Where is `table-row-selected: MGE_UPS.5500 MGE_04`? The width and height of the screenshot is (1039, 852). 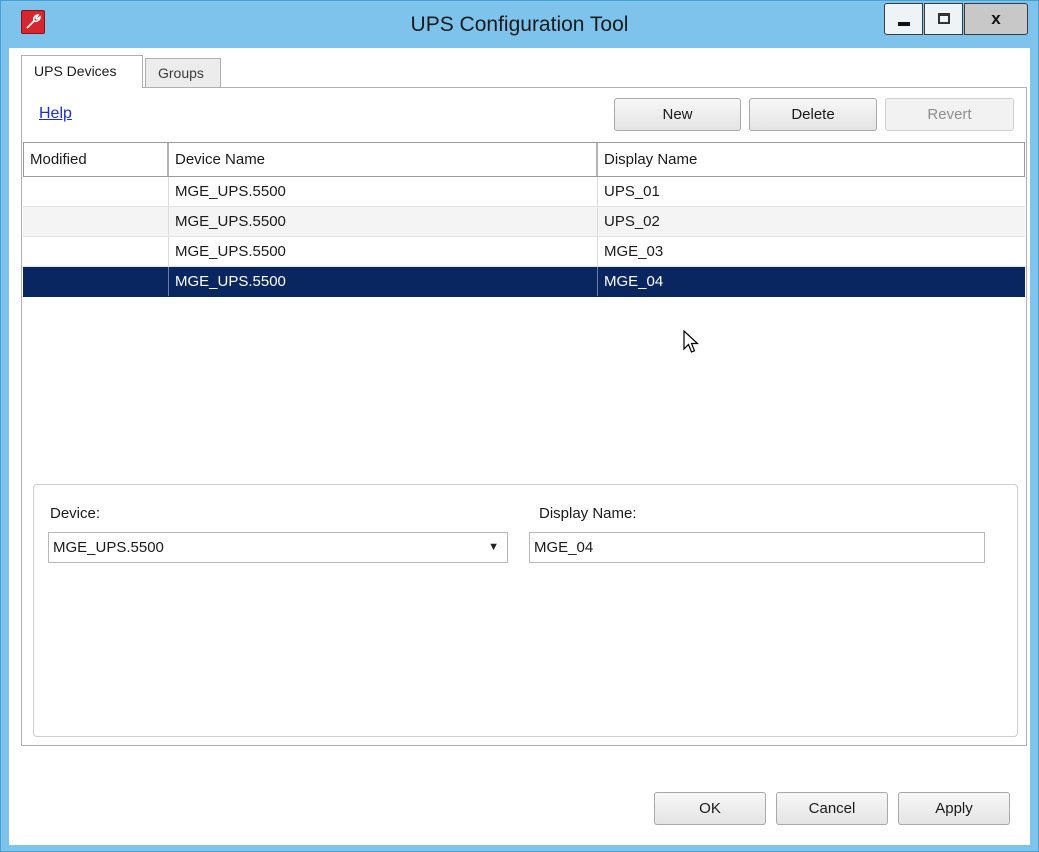 table-row-selected: MGE_UPS.5500 MGE_04 is located at coordinates (524, 282).